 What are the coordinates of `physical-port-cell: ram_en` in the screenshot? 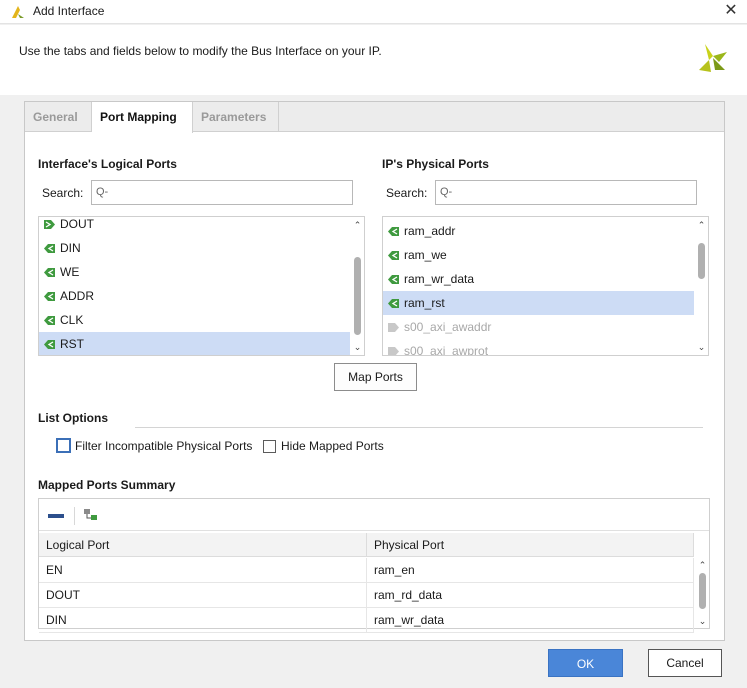 It's located at (530, 570).